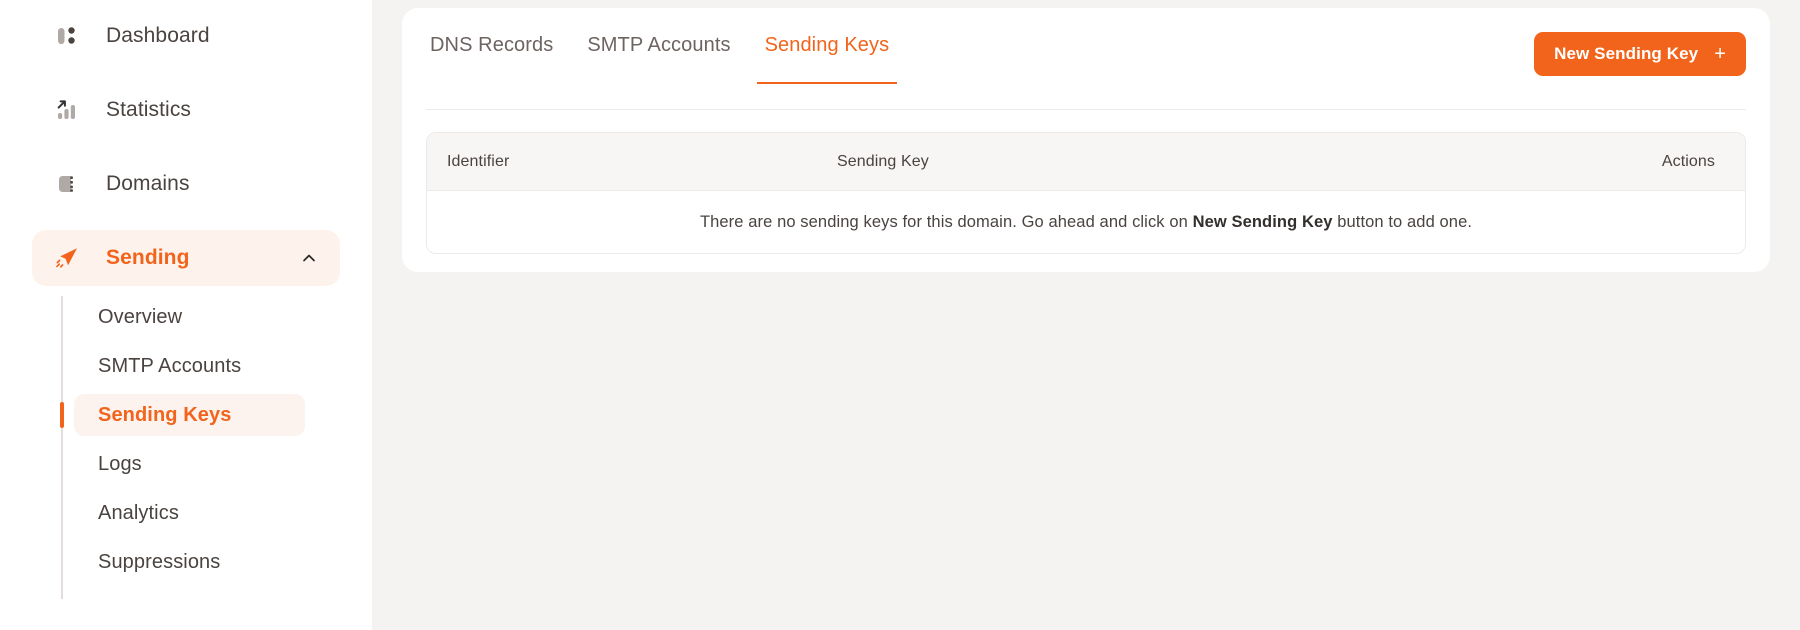 This screenshot has height=630, width=1800. Describe the element at coordinates (148, 257) in the screenshot. I see `sidebar-item-label: Sending` at that location.